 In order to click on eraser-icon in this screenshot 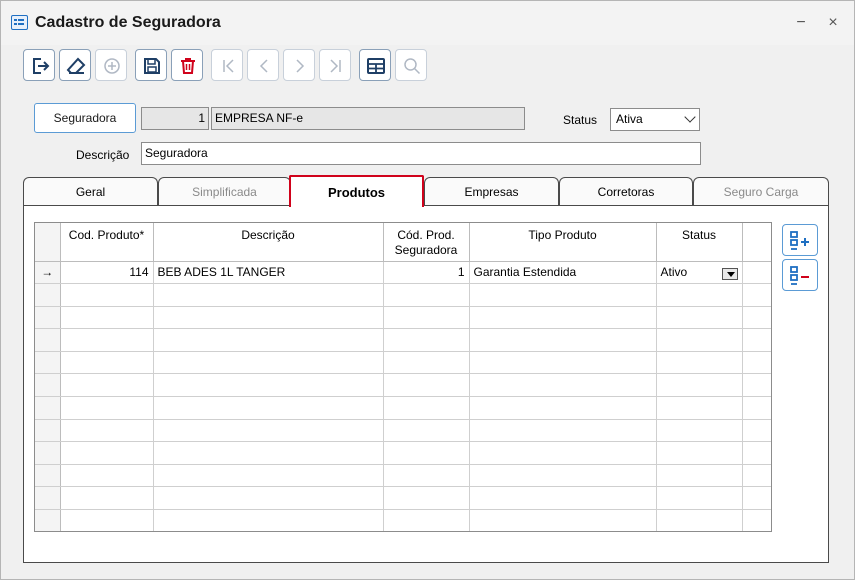, I will do `click(76, 65)`.